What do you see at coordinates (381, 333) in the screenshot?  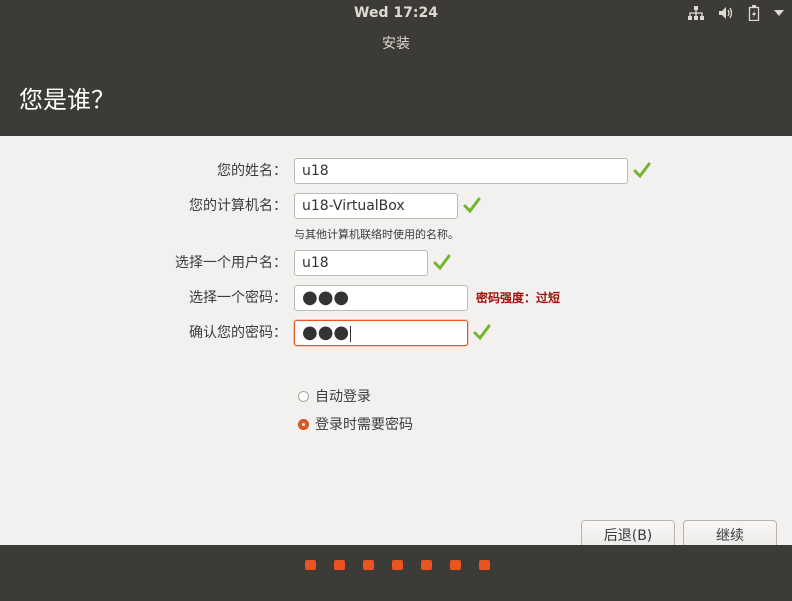 I see `confirm-password-field: ●●●` at bounding box center [381, 333].